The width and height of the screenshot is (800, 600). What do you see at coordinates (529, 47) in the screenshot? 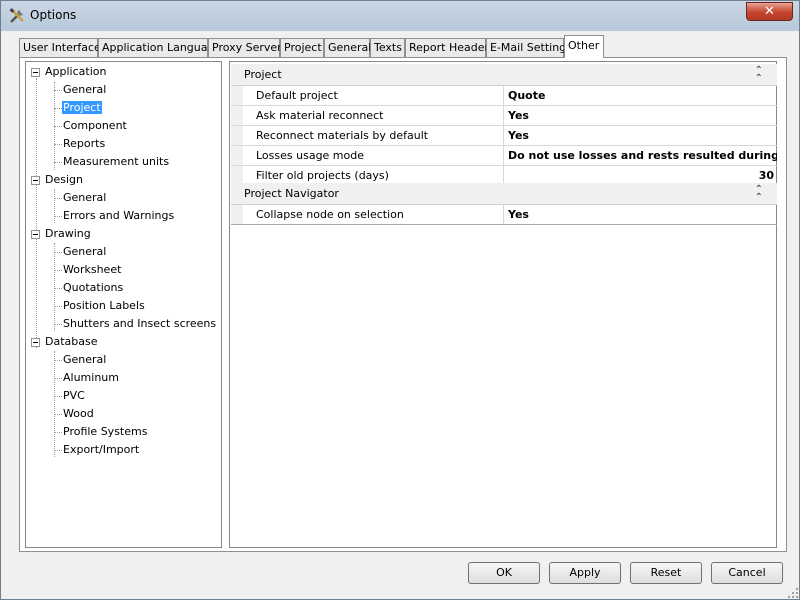
I see `tab-email-settings: E-Mail Settings` at bounding box center [529, 47].